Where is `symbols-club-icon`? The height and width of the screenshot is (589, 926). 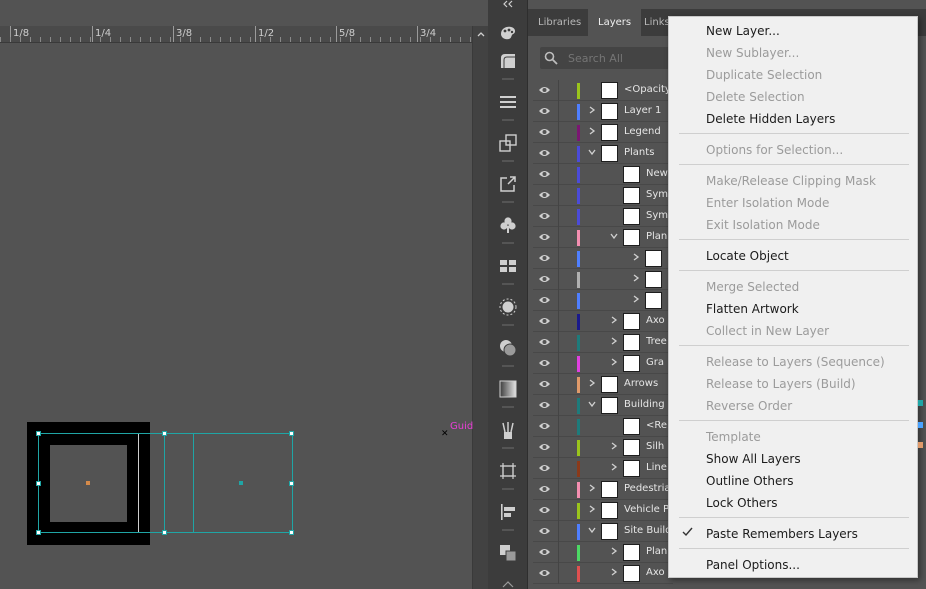 symbols-club-icon is located at coordinates (508, 225).